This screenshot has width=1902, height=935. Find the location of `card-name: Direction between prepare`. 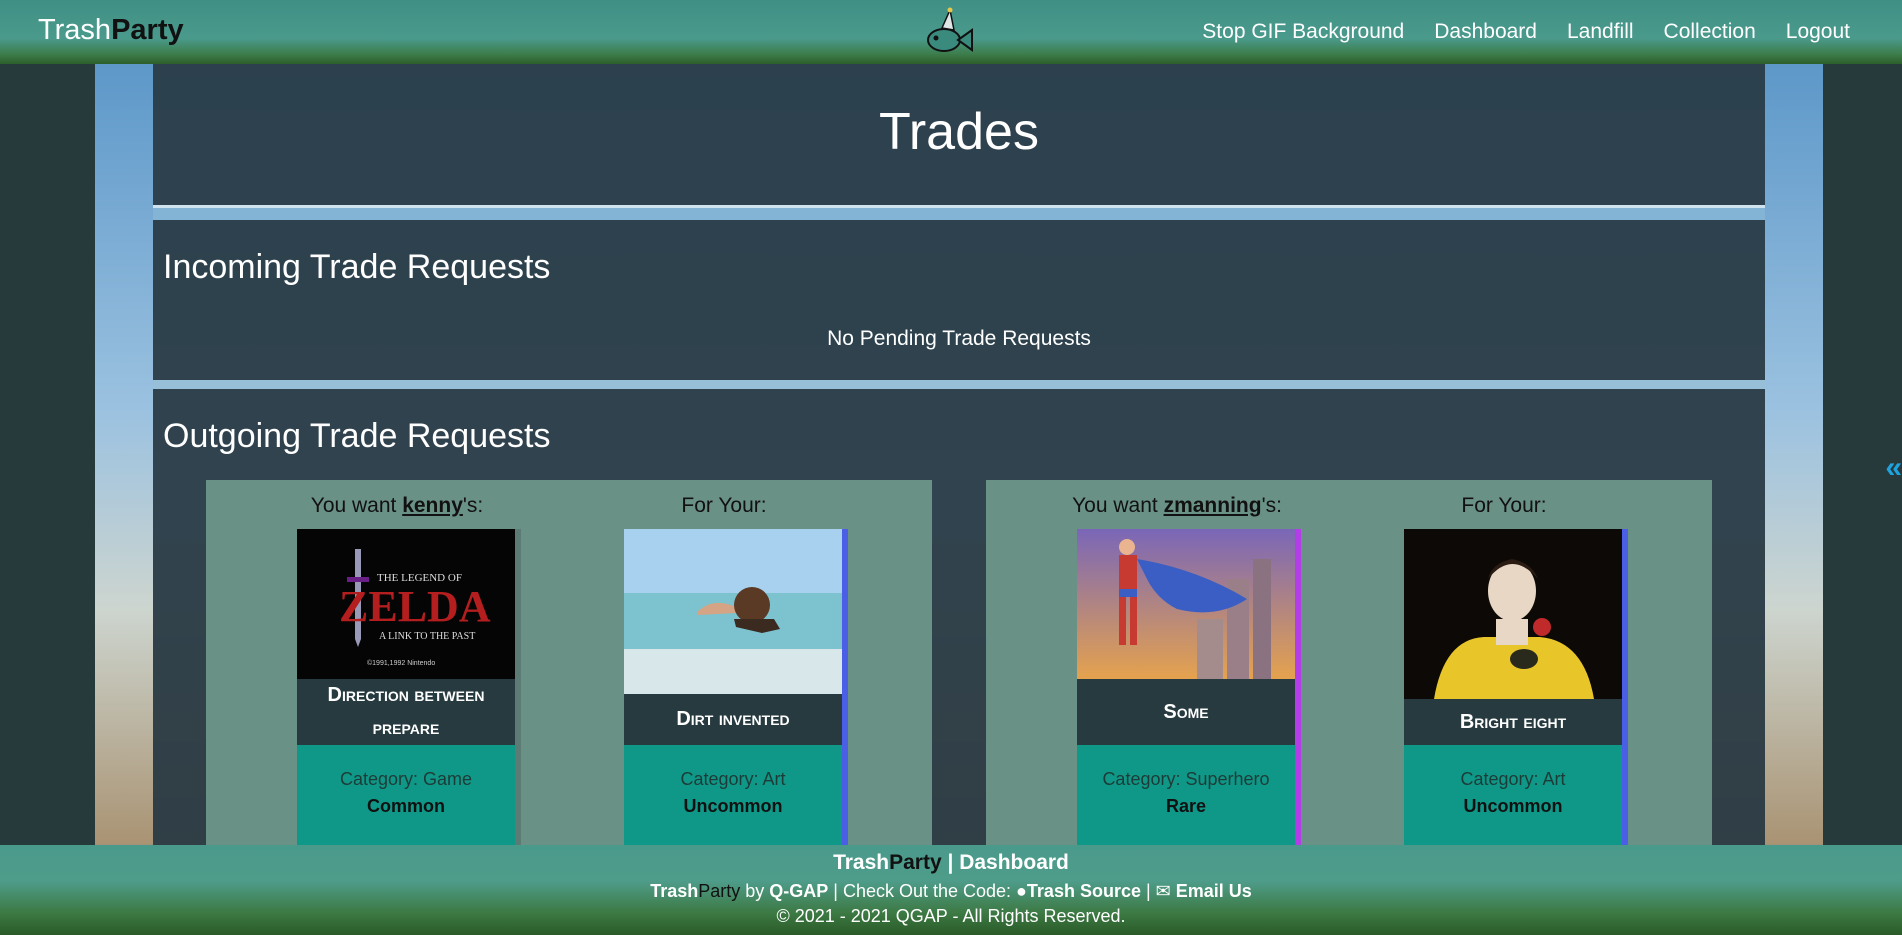

card-name: Direction between prepare is located at coordinates (406, 712).